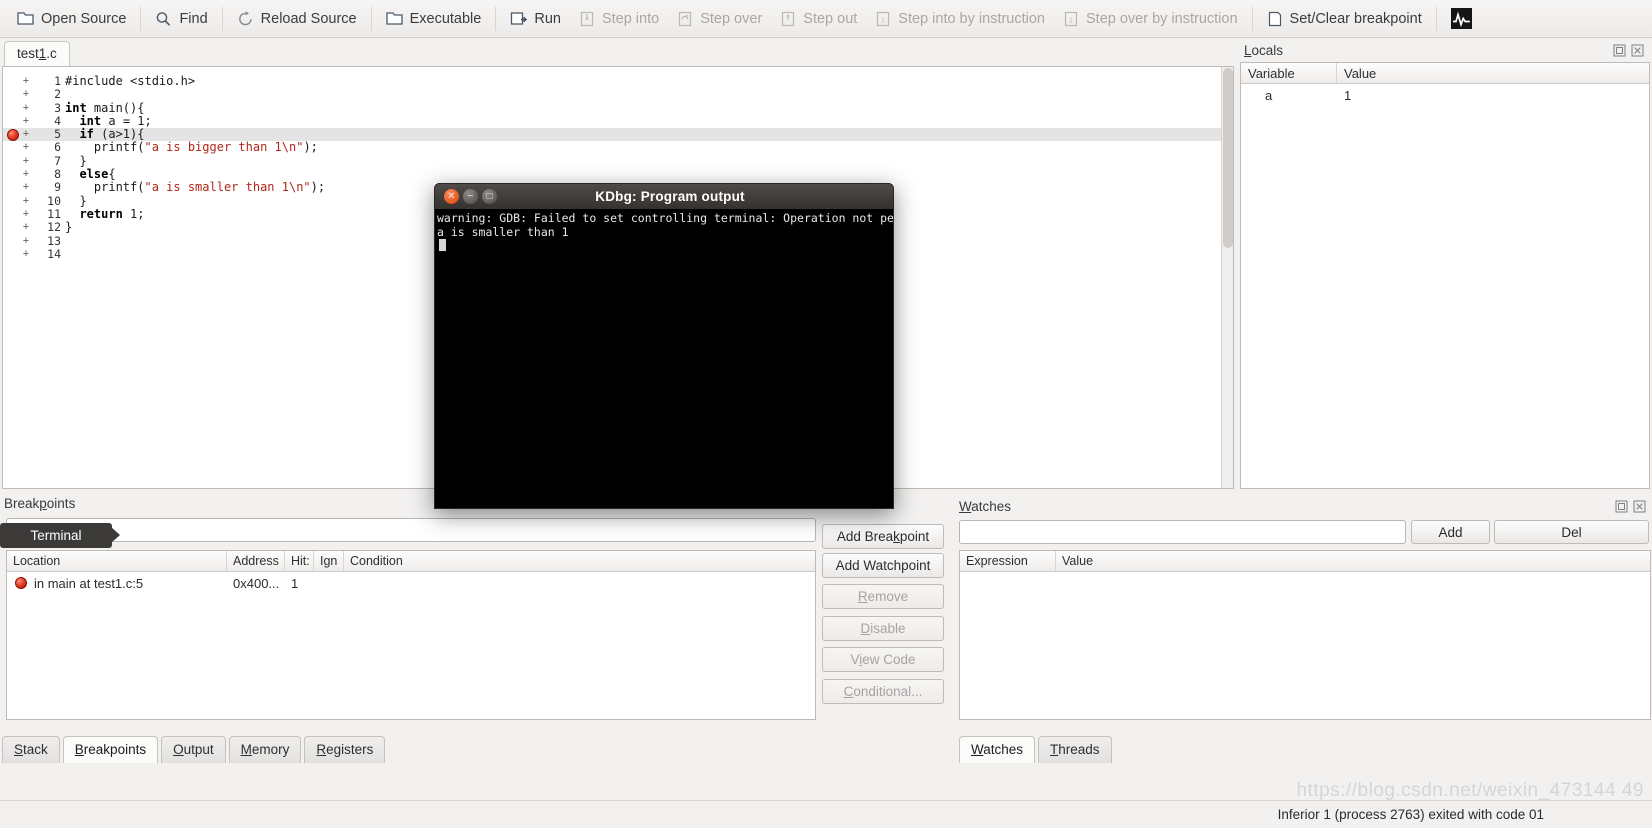  I want to click on locals-dock-titlebar: Locals, so click(1445, 50).